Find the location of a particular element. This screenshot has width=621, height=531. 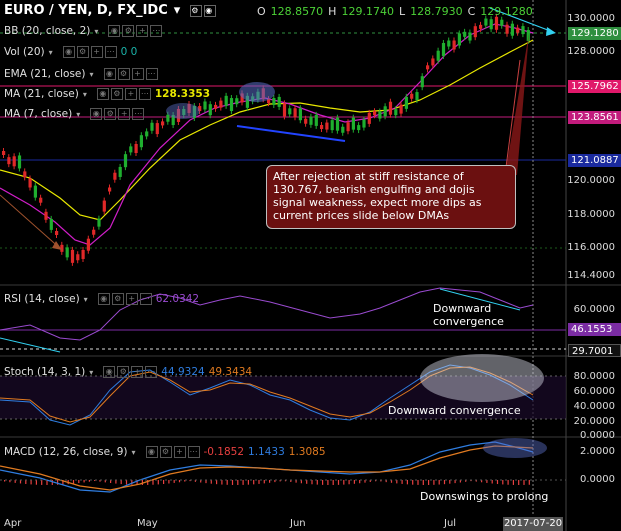

arrow-head-icon is located at coordinates (551, 31).